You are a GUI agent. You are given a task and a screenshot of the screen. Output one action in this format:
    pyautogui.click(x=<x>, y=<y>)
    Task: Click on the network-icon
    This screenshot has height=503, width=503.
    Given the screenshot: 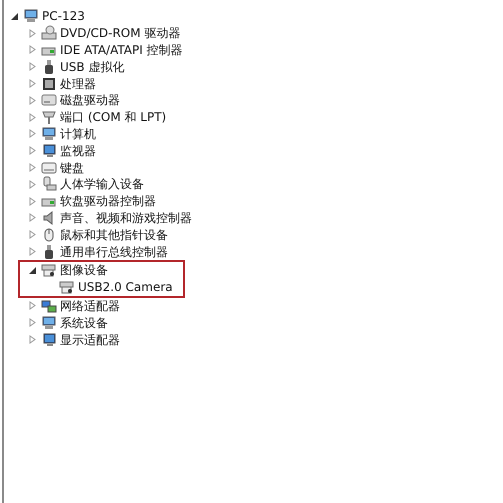 What is the action you would take?
    pyautogui.click(x=49, y=306)
    